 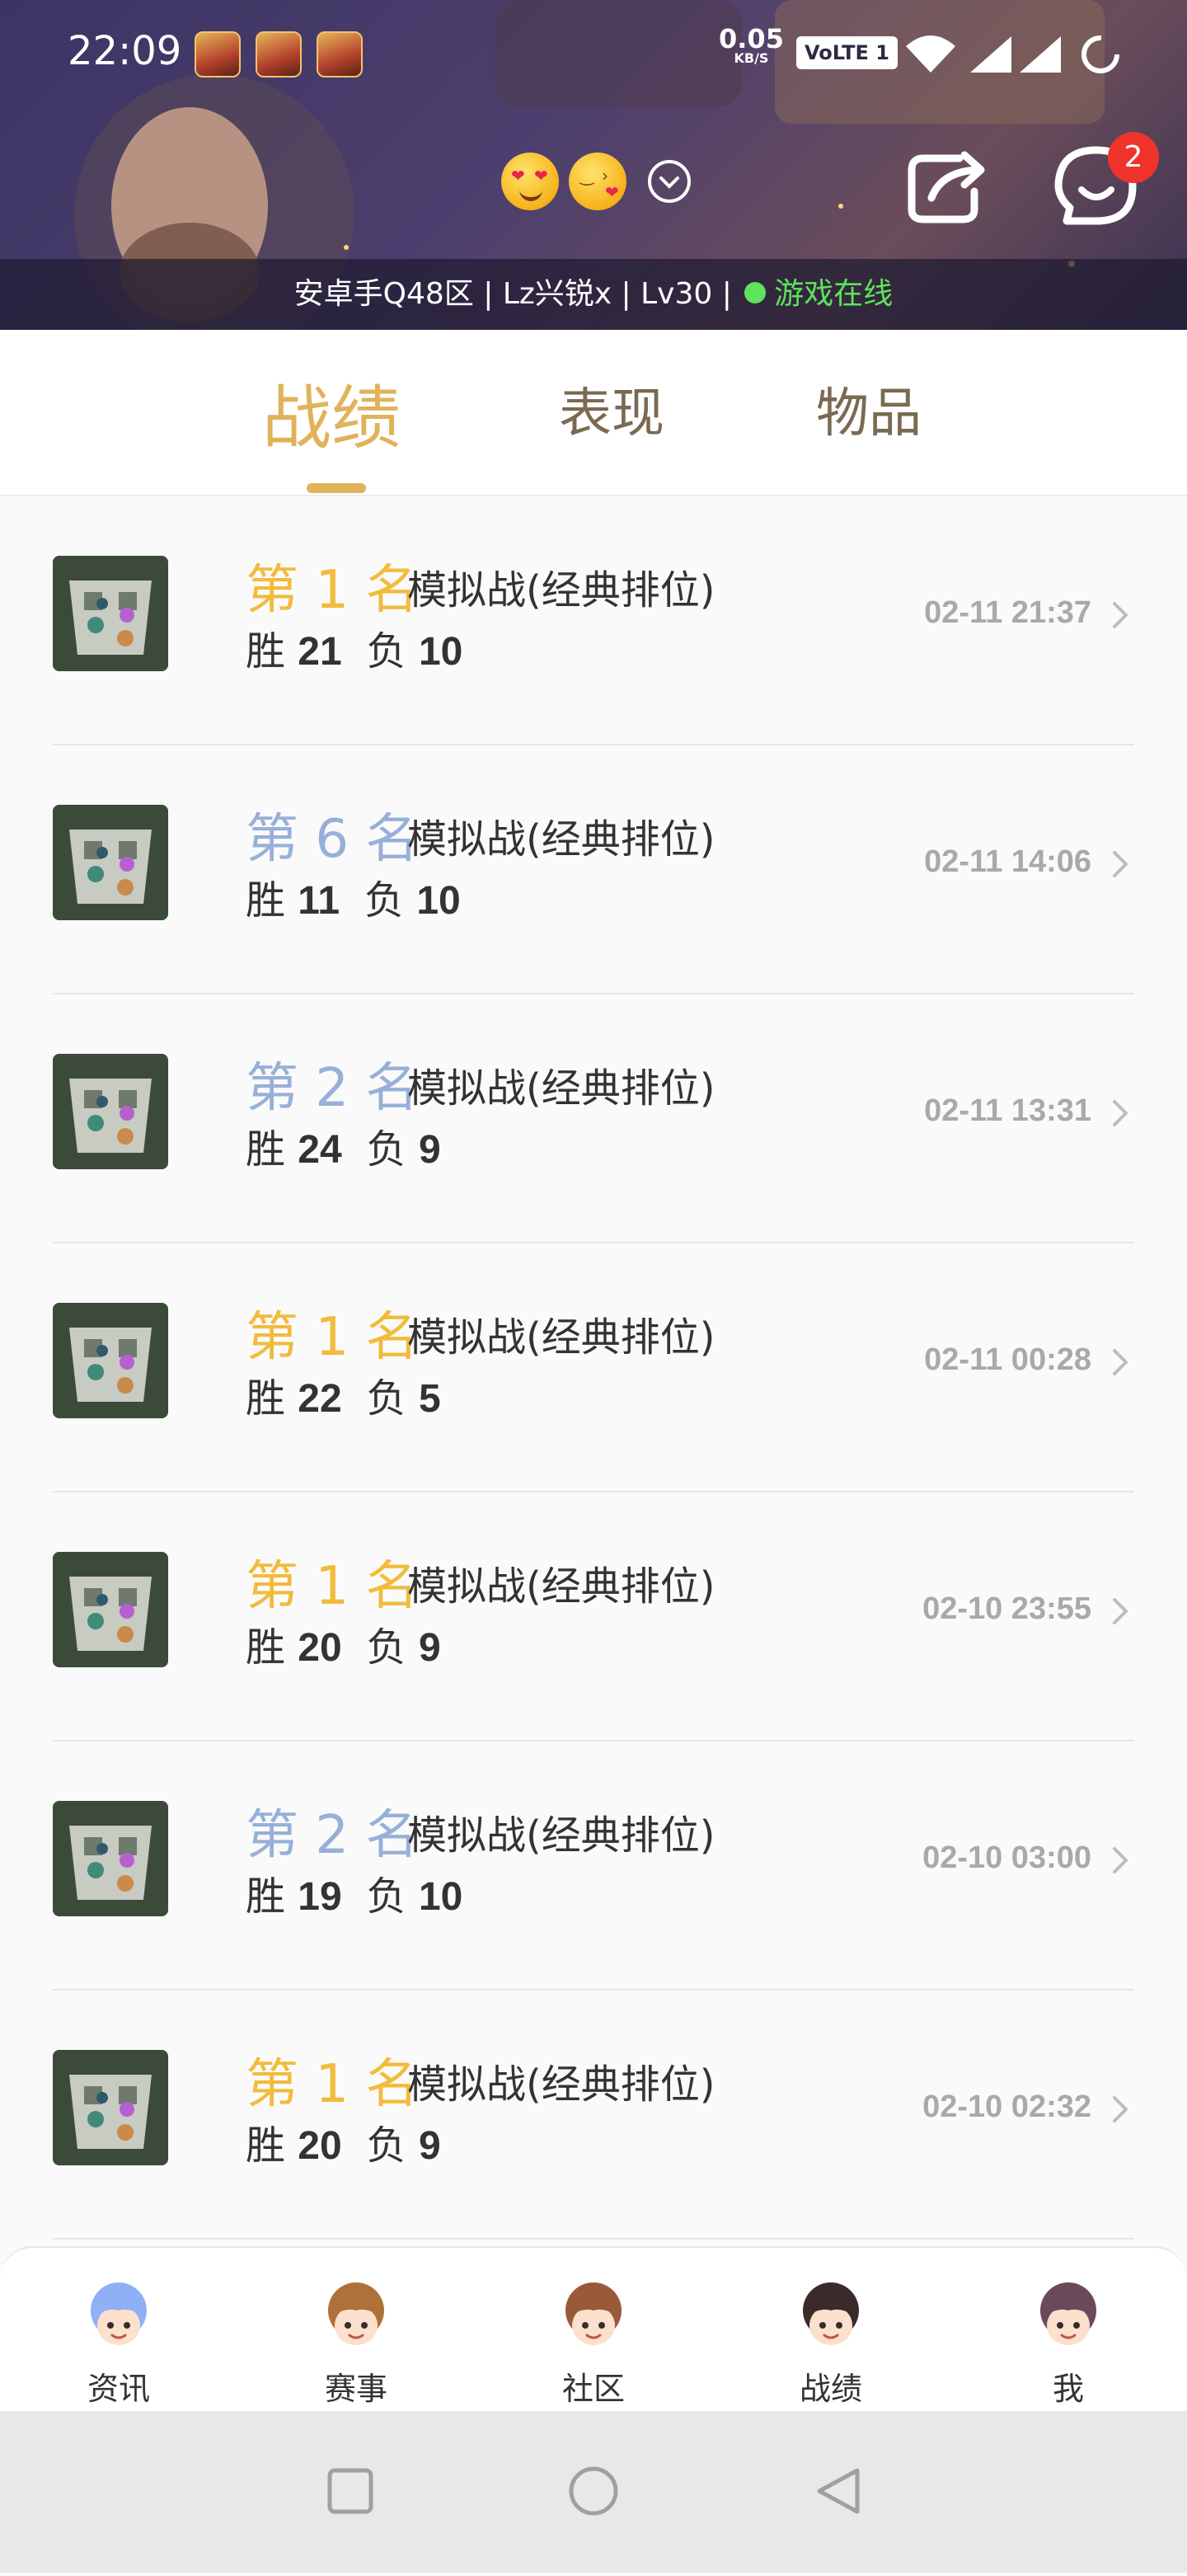 I want to click on match-datetime: 02-10 02:32, so click(x=1006, y=2106).